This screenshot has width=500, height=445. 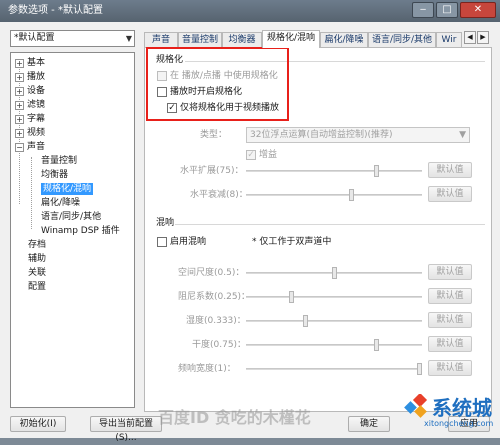 What do you see at coordinates (80, 231) in the screenshot?
I see `tree-item-winamp-dsp: Winamp DSP 插件` at bounding box center [80, 231].